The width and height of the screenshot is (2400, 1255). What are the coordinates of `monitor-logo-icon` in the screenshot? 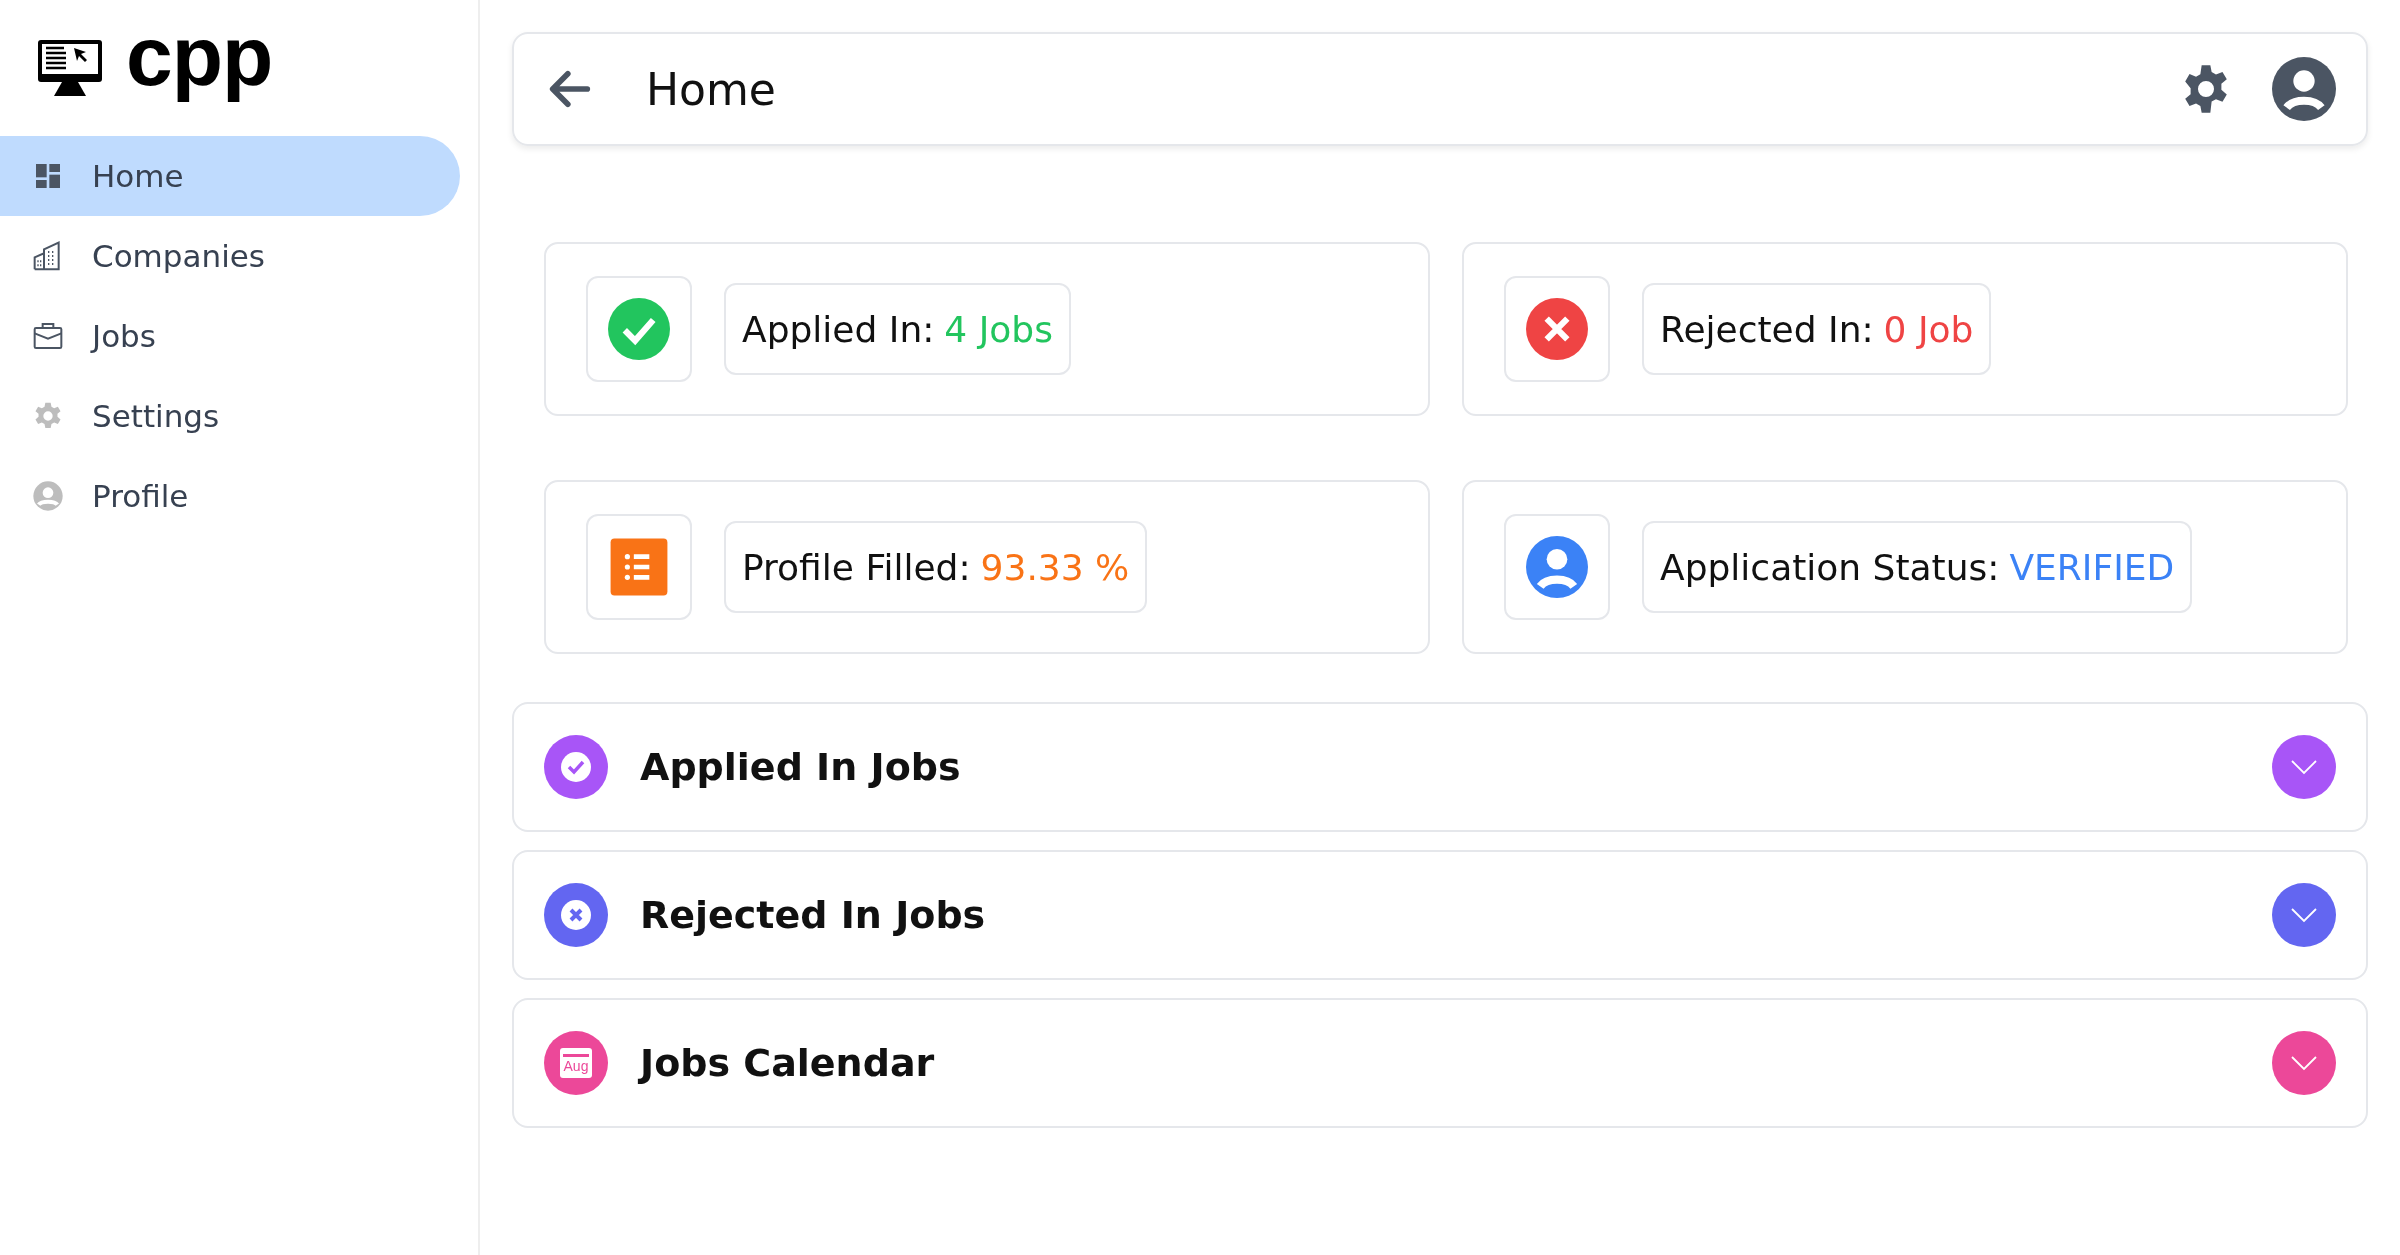 It's located at (70, 68).